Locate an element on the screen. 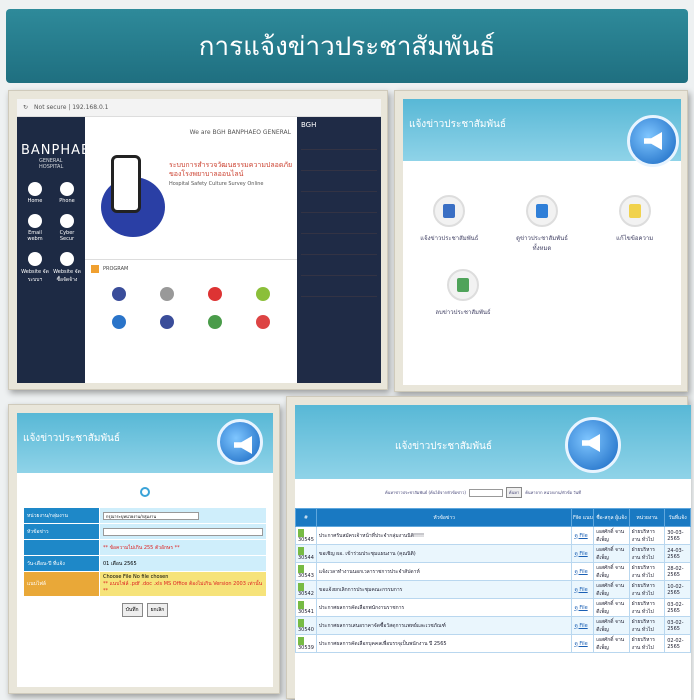 Image resolution: width=694 pixels, height=700 pixels. menu-view-all-news: ดูข่าวประชาสัมพันธ์ทั้งหมด is located at coordinates (542, 224).